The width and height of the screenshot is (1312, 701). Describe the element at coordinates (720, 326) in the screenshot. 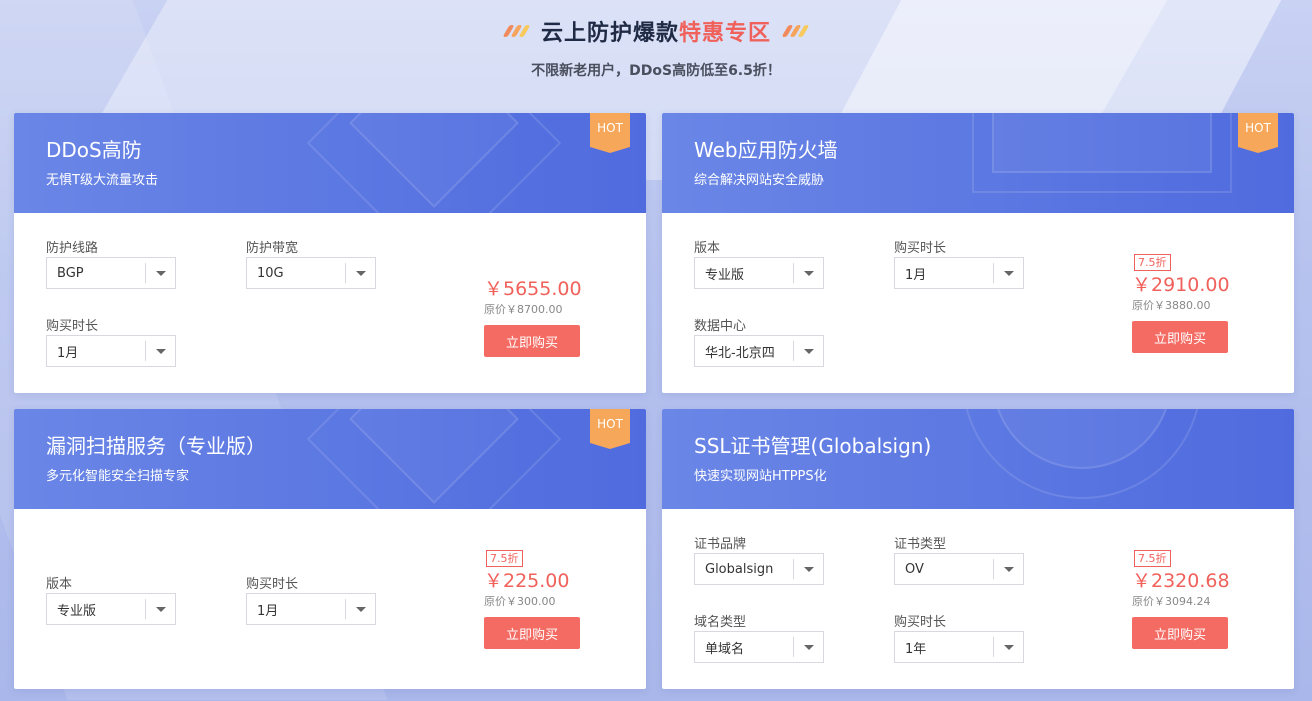

I see `field-label: 数据中心` at that location.